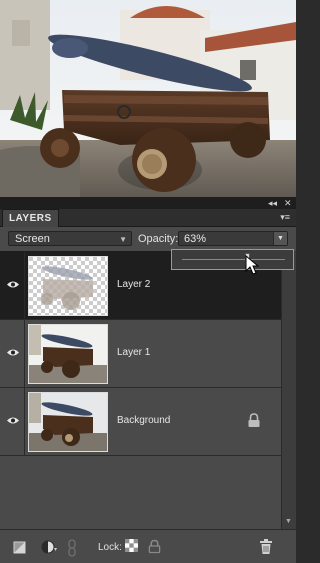  I want to click on panel-menu-icon: ▾≡, so click(285, 217).